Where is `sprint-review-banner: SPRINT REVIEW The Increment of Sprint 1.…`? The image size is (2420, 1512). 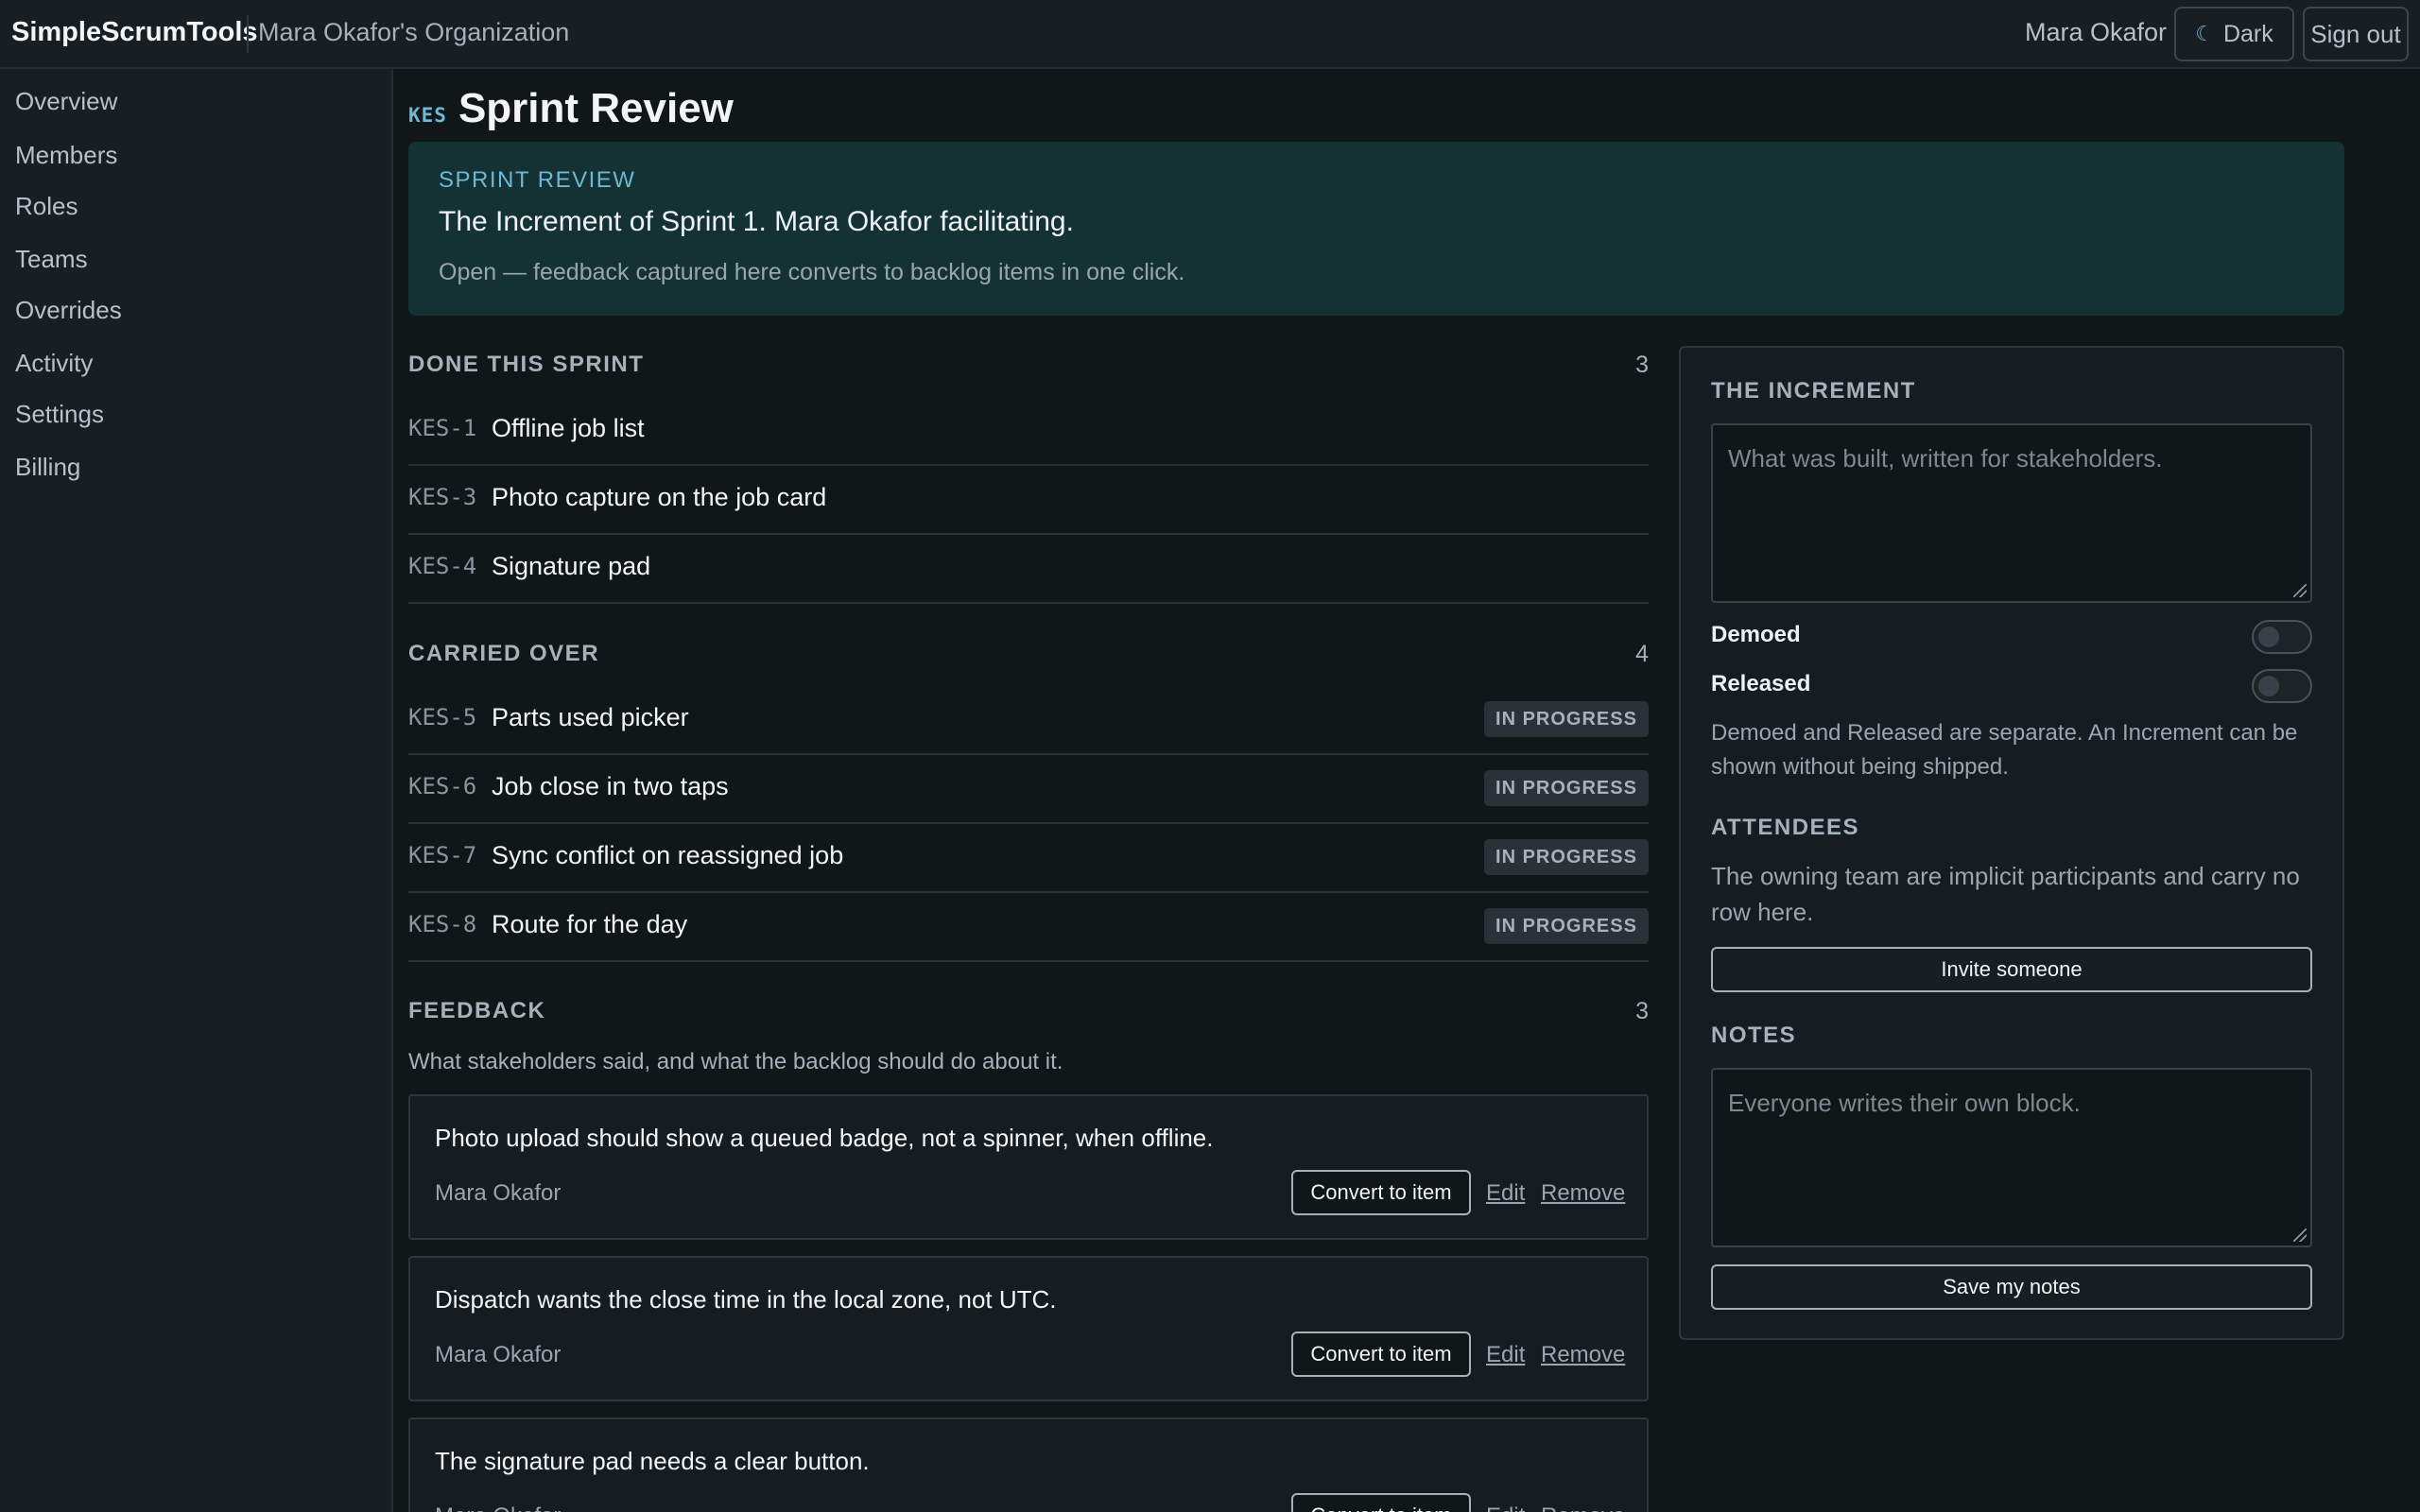 sprint-review-banner: SPRINT REVIEW The Increment of Sprint 1.… is located at coordinates (1376, 229).